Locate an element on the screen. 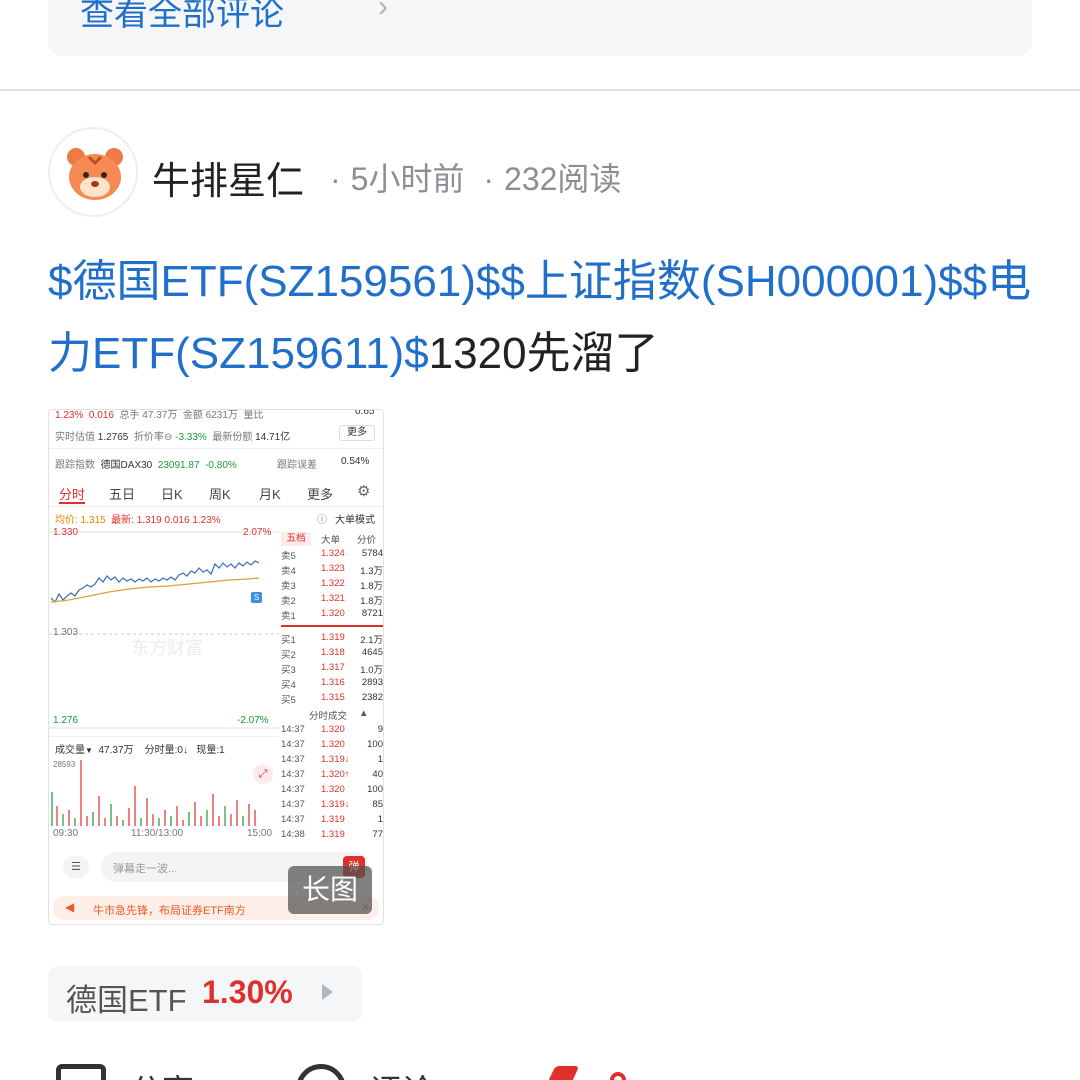  track-label: 跟踪指数 is located at coordinates (75, 465).